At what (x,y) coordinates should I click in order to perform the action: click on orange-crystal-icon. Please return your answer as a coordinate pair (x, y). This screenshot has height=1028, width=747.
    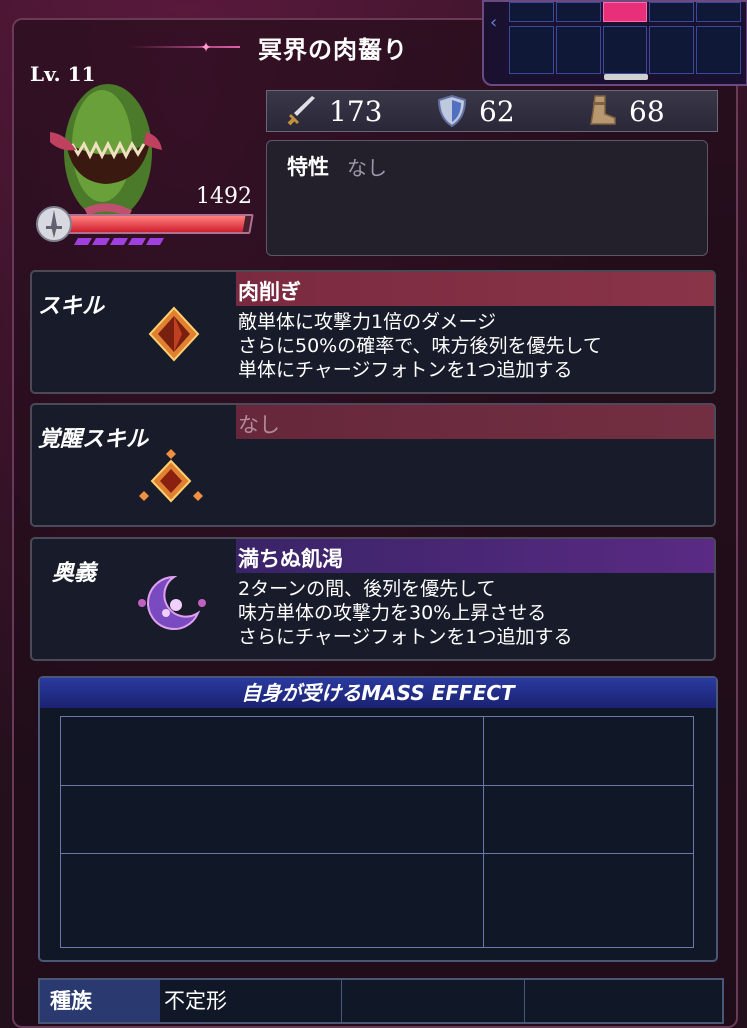
    Looking at the image, I should click on (174, 334).